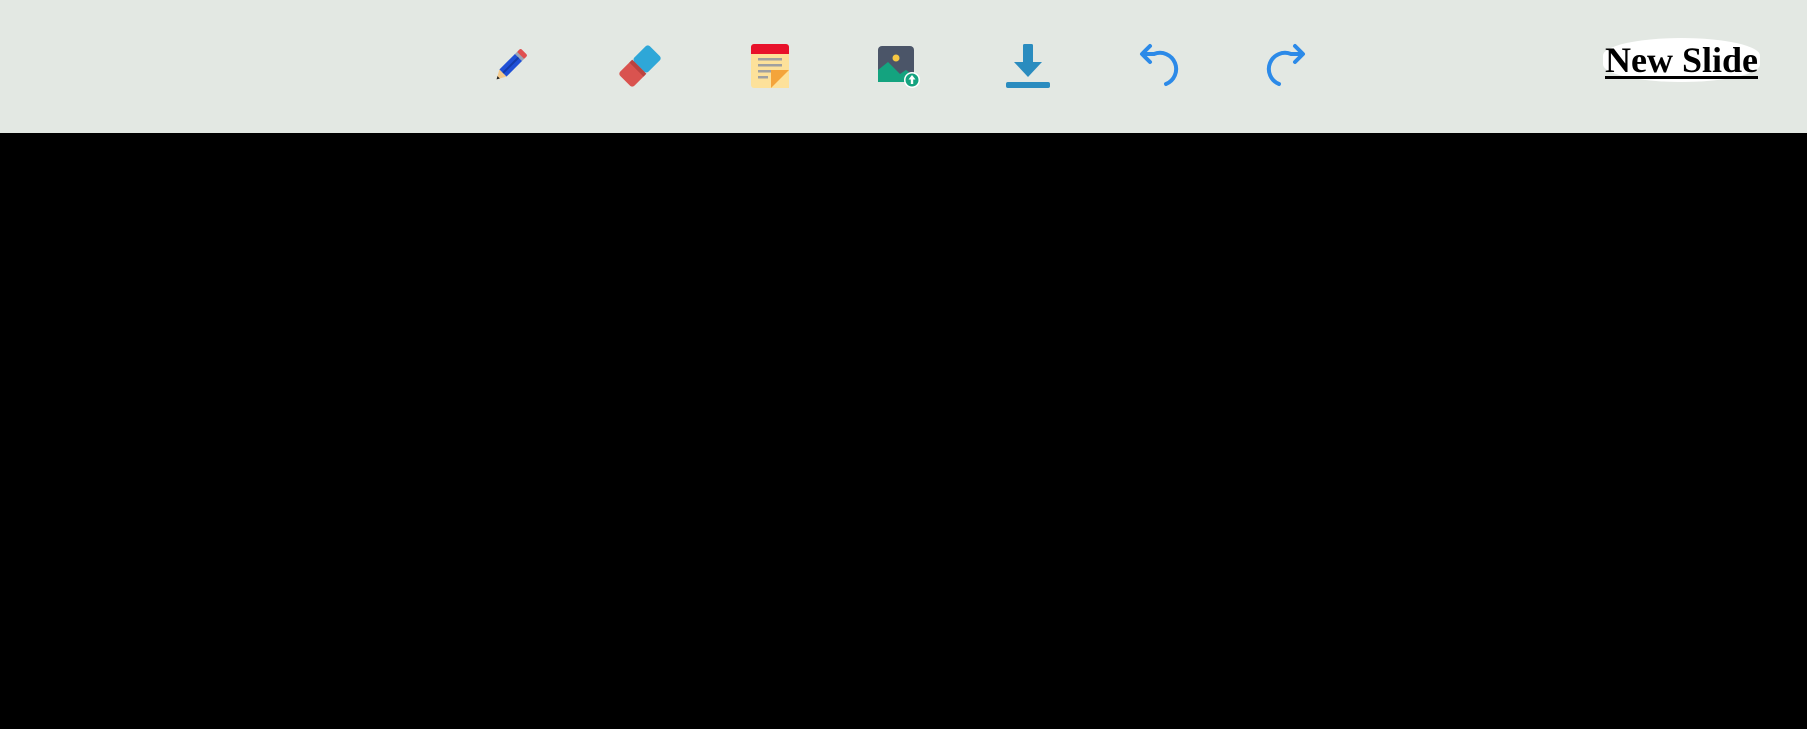  I want to click on sticky-note-tool-button, so click(770, 66).